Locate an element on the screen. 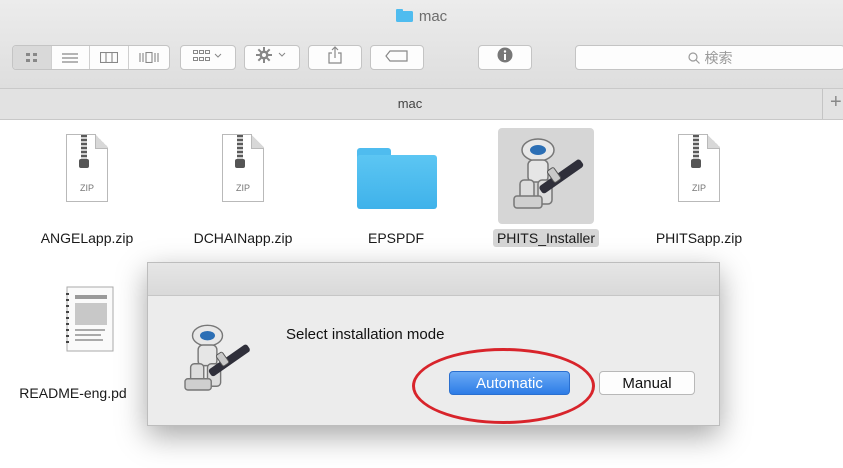 Image resolution: width=843 pixels, height=468 pixels. tab-divider is located at coordinates (822, 104).